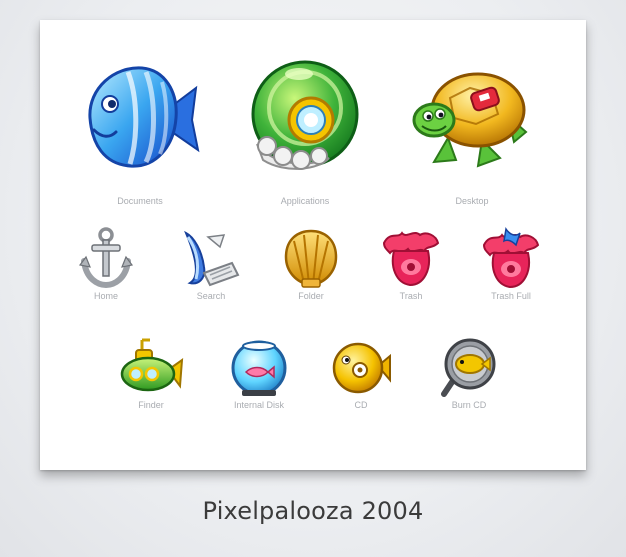 The width and height of the screenshot is (626, 557). I want to click on trash-item: Trash, so click(411, 267).